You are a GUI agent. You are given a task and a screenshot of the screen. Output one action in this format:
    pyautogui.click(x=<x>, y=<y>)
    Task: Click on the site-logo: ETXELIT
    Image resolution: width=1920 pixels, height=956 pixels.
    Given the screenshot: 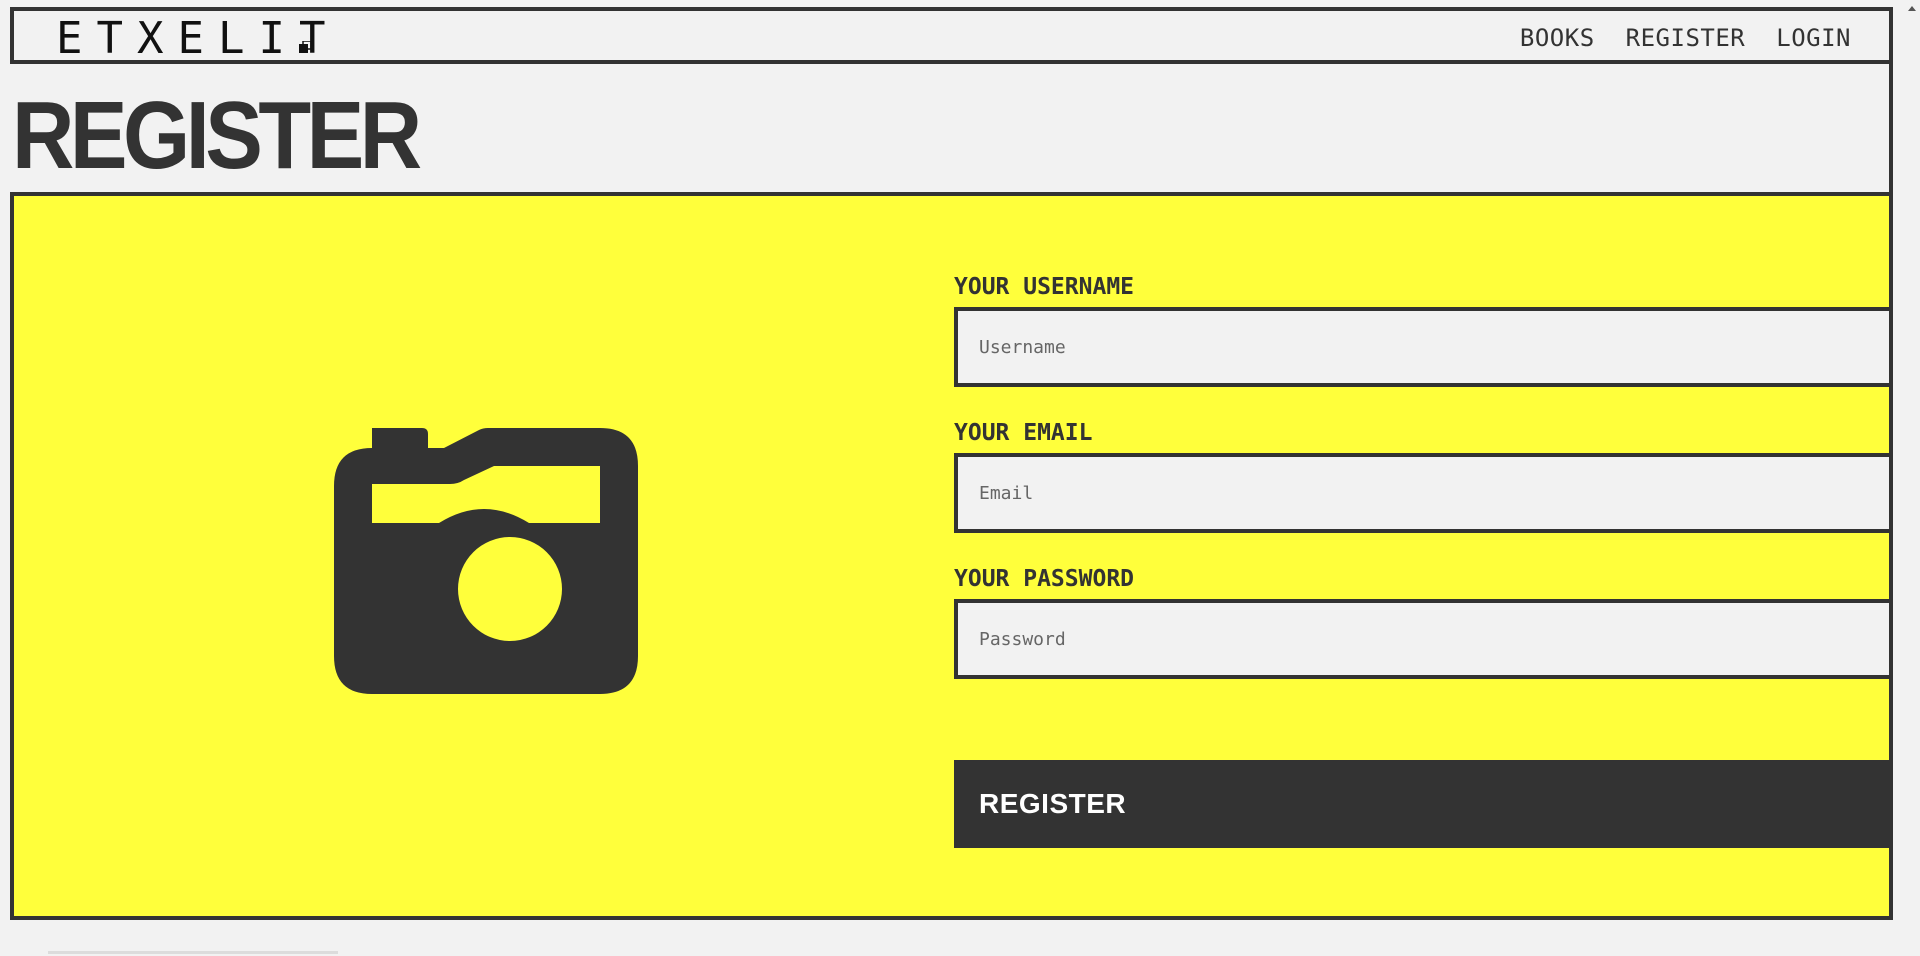 What is the action you would take?
    pyautogui.click(x=197, y=39)
    